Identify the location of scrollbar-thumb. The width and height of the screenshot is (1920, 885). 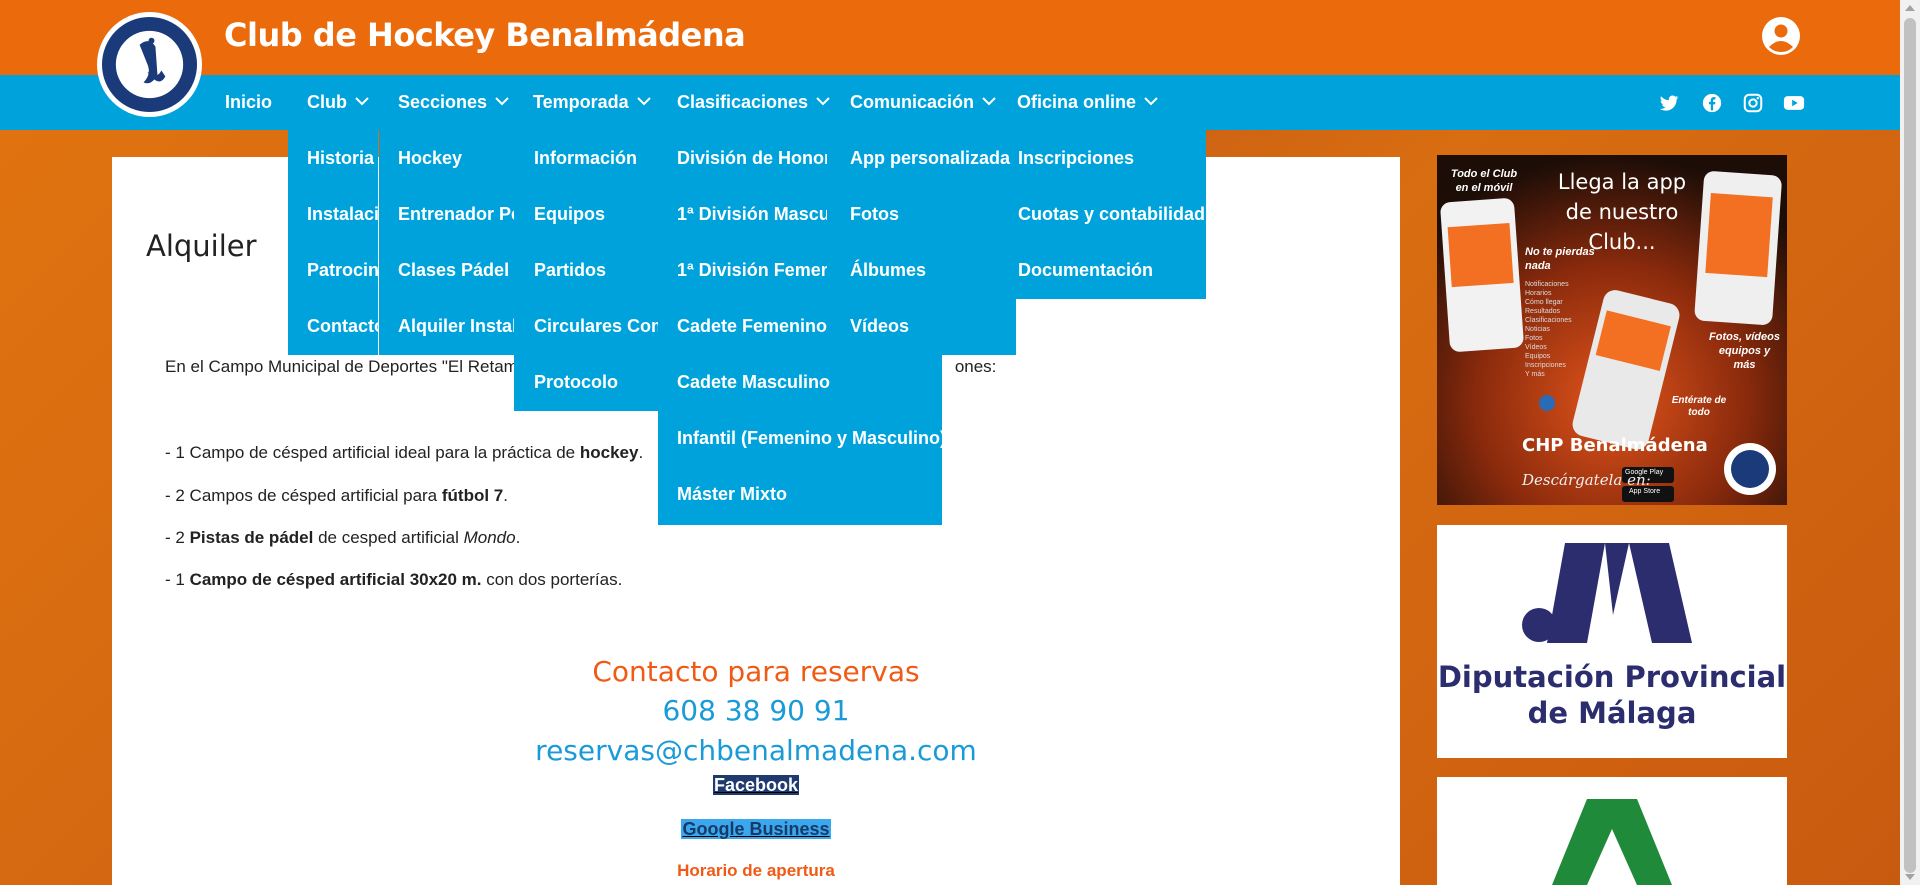
(1910, 445).